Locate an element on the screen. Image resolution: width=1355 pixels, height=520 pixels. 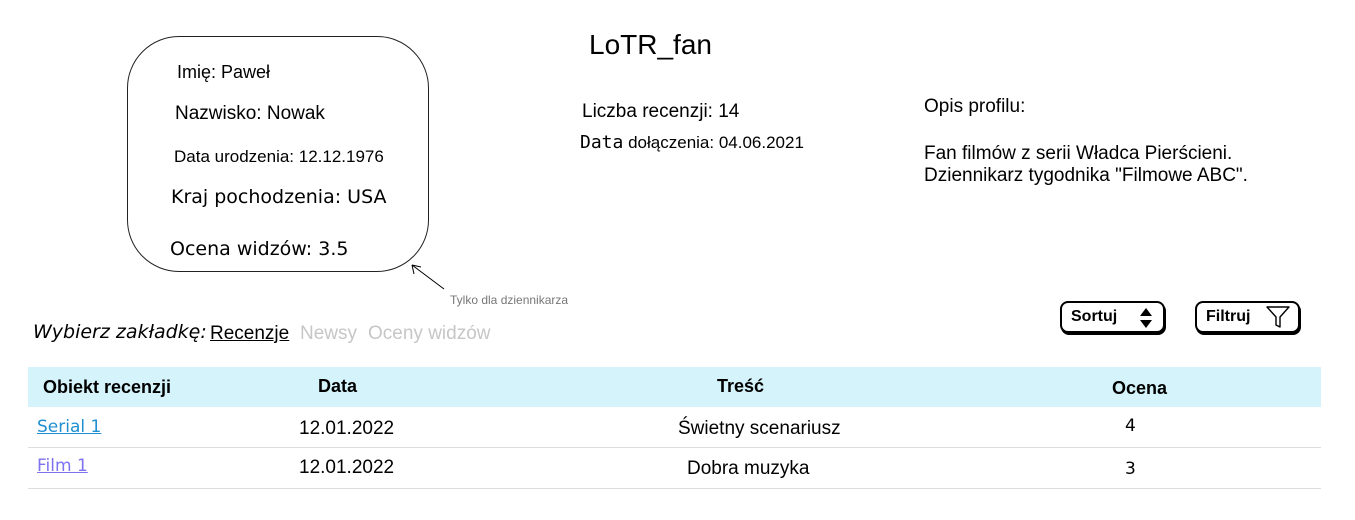
table-header: Obiekt recenzji Data Treść Ocena is located at coordinates (674, 387).